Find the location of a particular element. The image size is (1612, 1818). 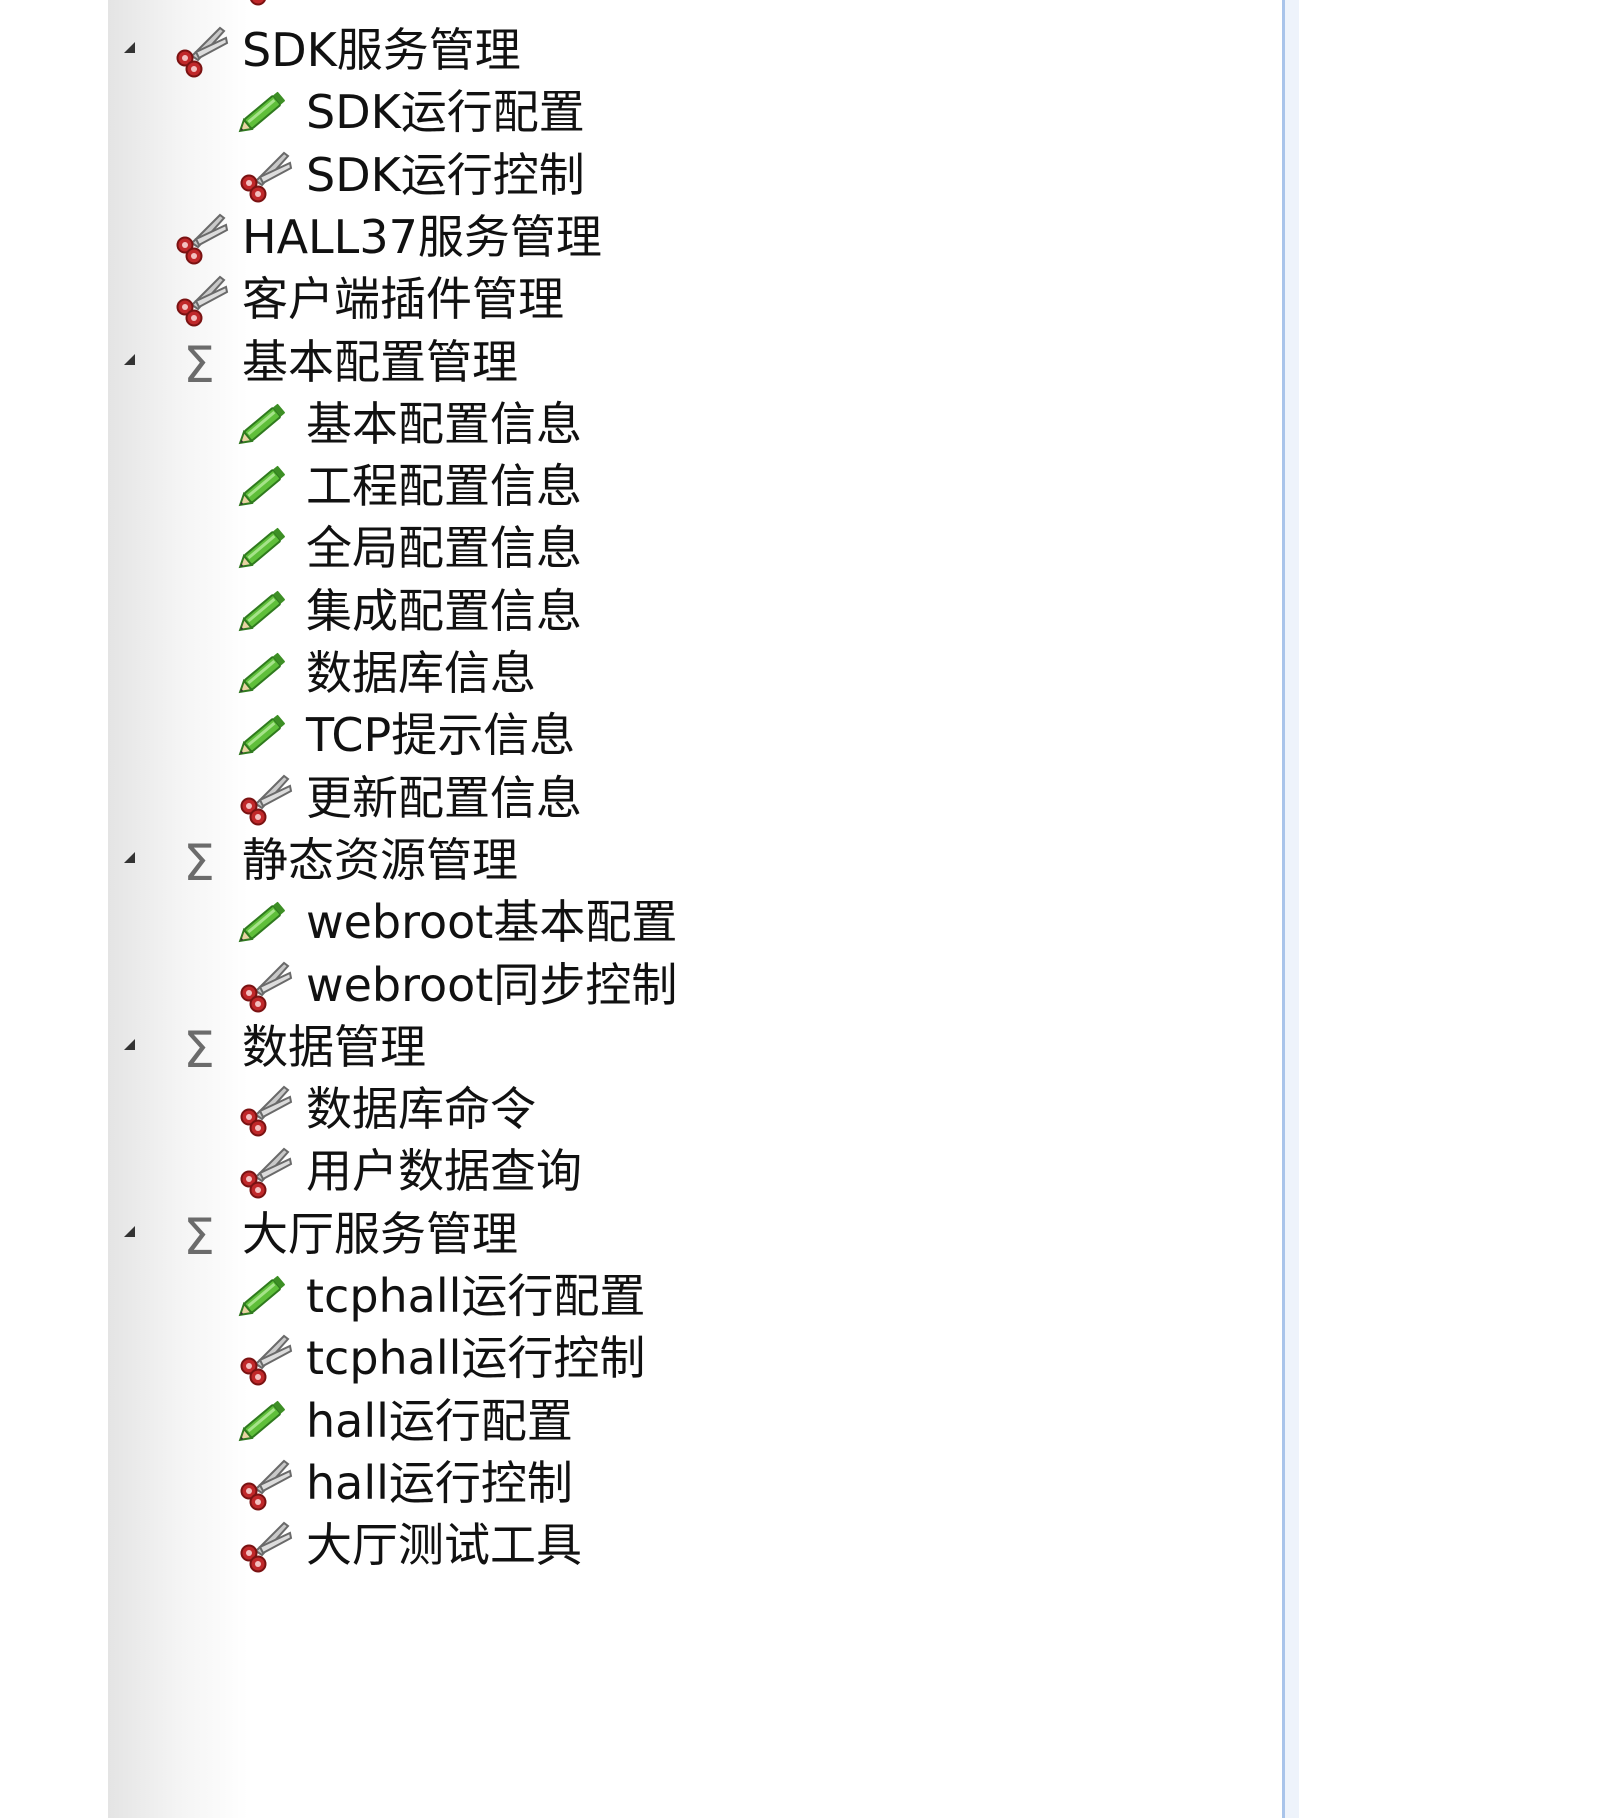

tree-item-label: HALL37服务管理 is located at coordinates (422, 237).